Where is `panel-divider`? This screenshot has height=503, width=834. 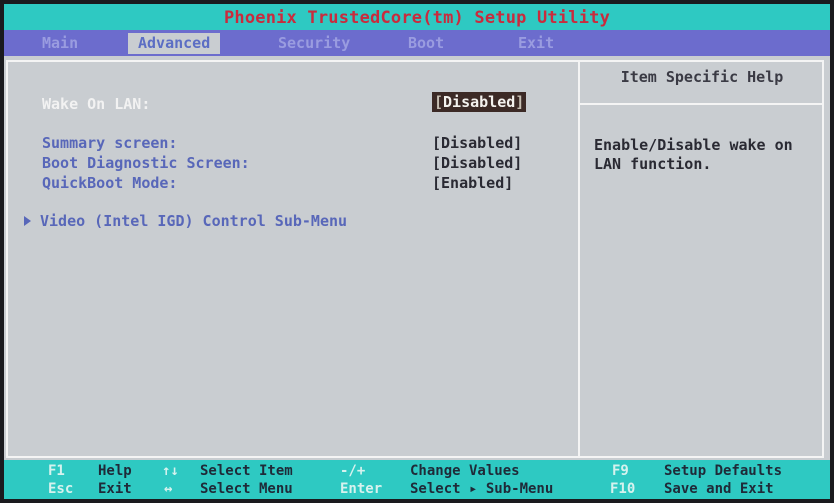 panel-divider is located at coordinates (579, 259).